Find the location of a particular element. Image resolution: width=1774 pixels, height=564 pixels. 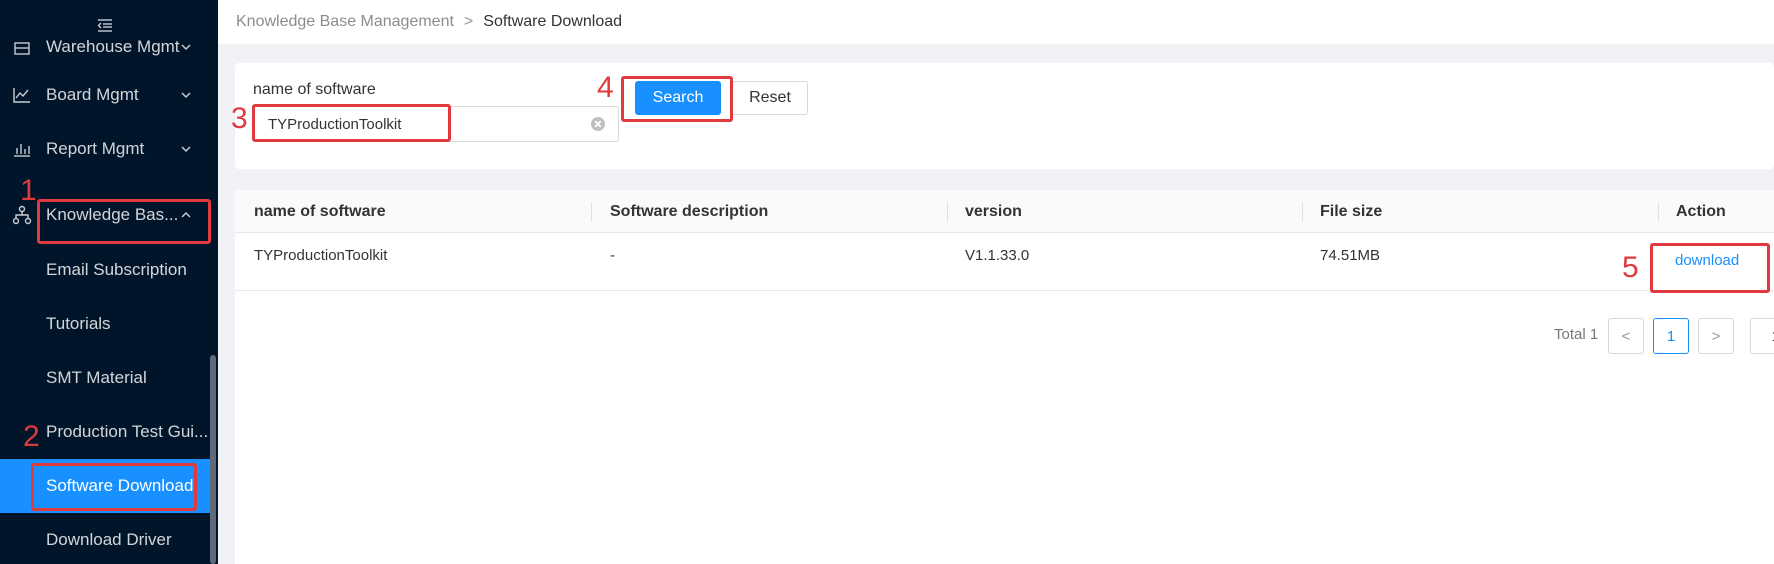

line-chart-icon is located at coordinates (21, 95).